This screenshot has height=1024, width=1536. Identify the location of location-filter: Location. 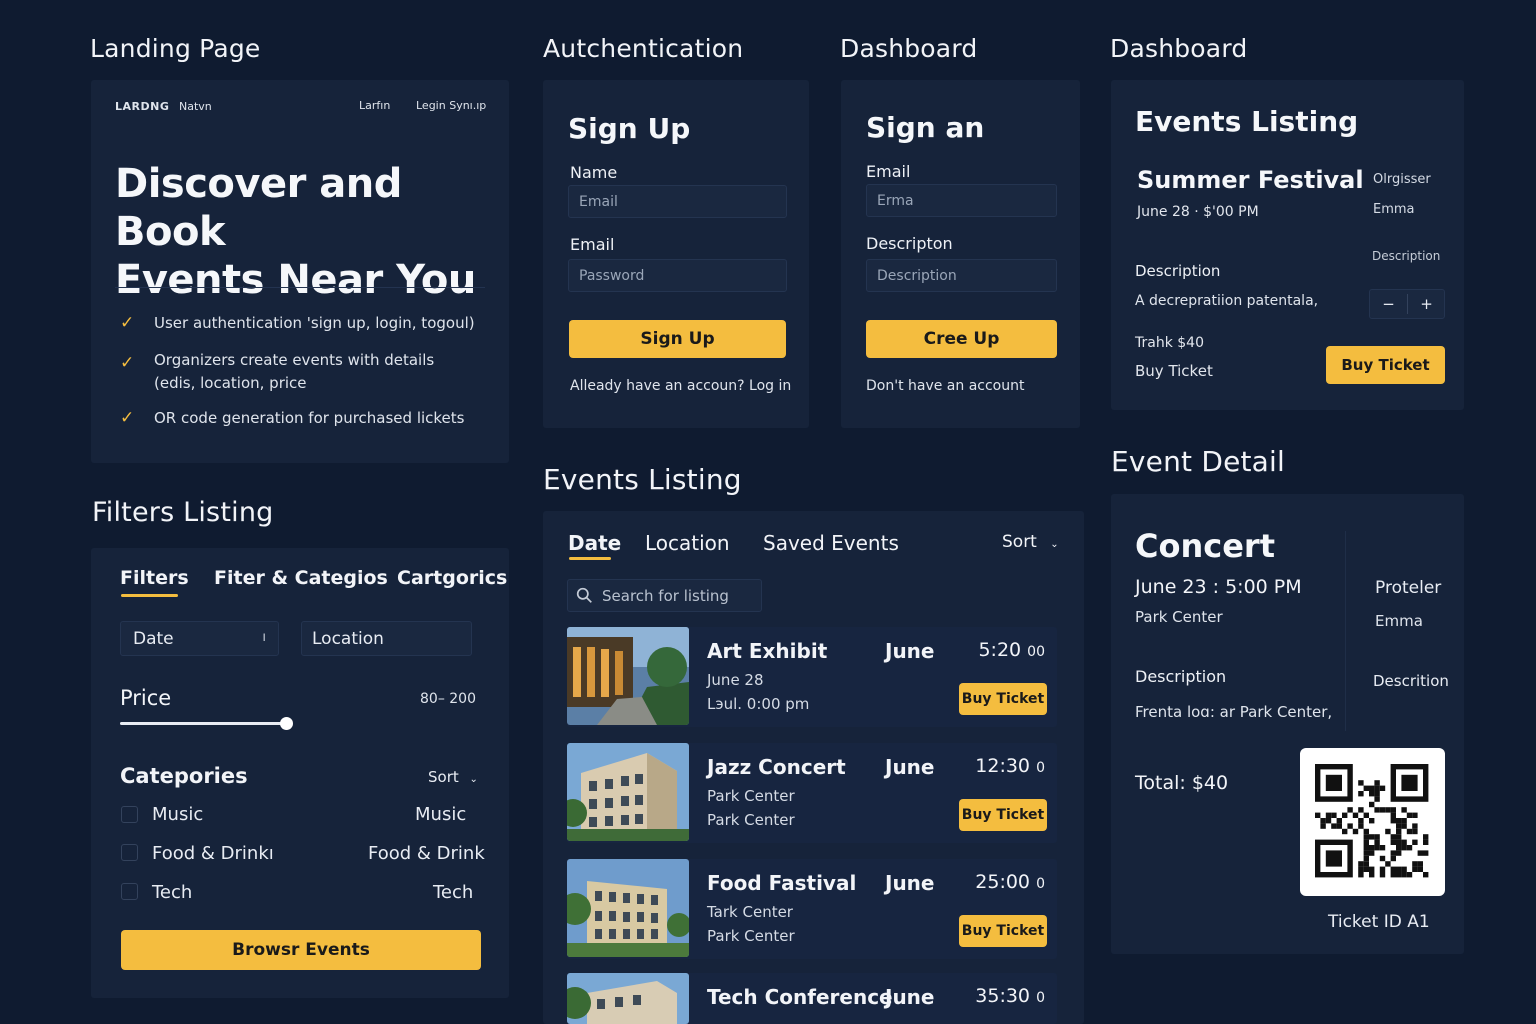
(386, 638).